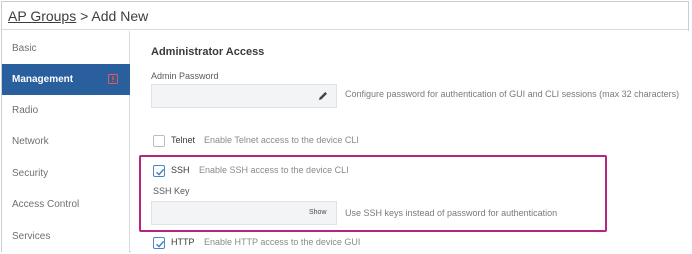 This screenshot has height=254, width=692. What do you see at coordinates (66, 48) in the screenshot?
I see `sidebar-item-basic: Basic` at bounding box center [66, 48].